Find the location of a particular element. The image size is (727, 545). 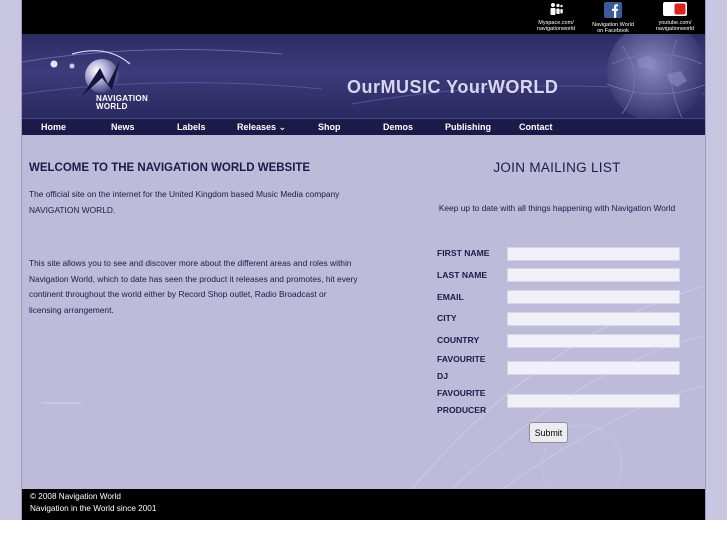

email-input is located at coordinates (593, 297).